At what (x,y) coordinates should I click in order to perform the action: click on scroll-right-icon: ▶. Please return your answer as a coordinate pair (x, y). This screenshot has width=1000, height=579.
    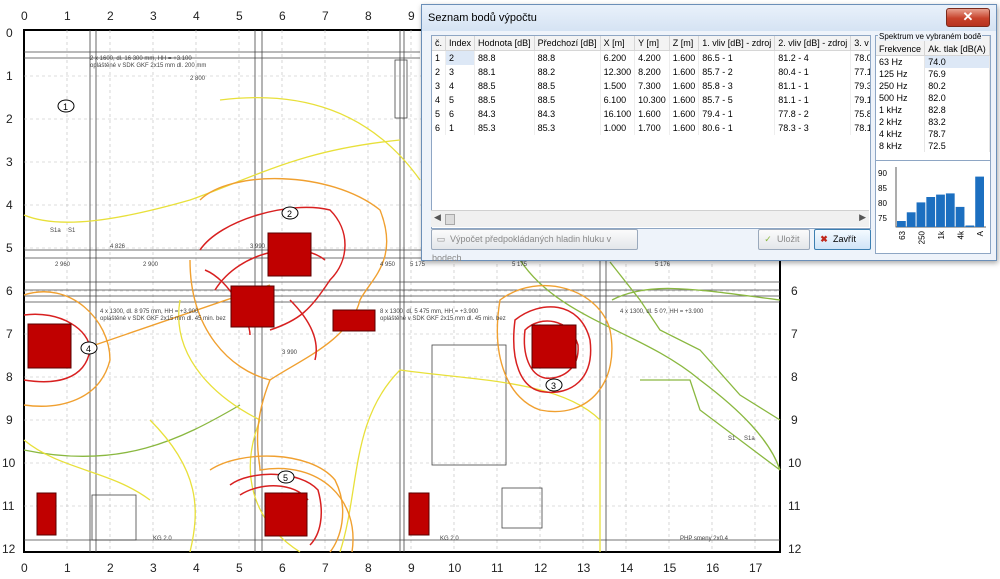
    Looking at the image, I should click on (862, 217).